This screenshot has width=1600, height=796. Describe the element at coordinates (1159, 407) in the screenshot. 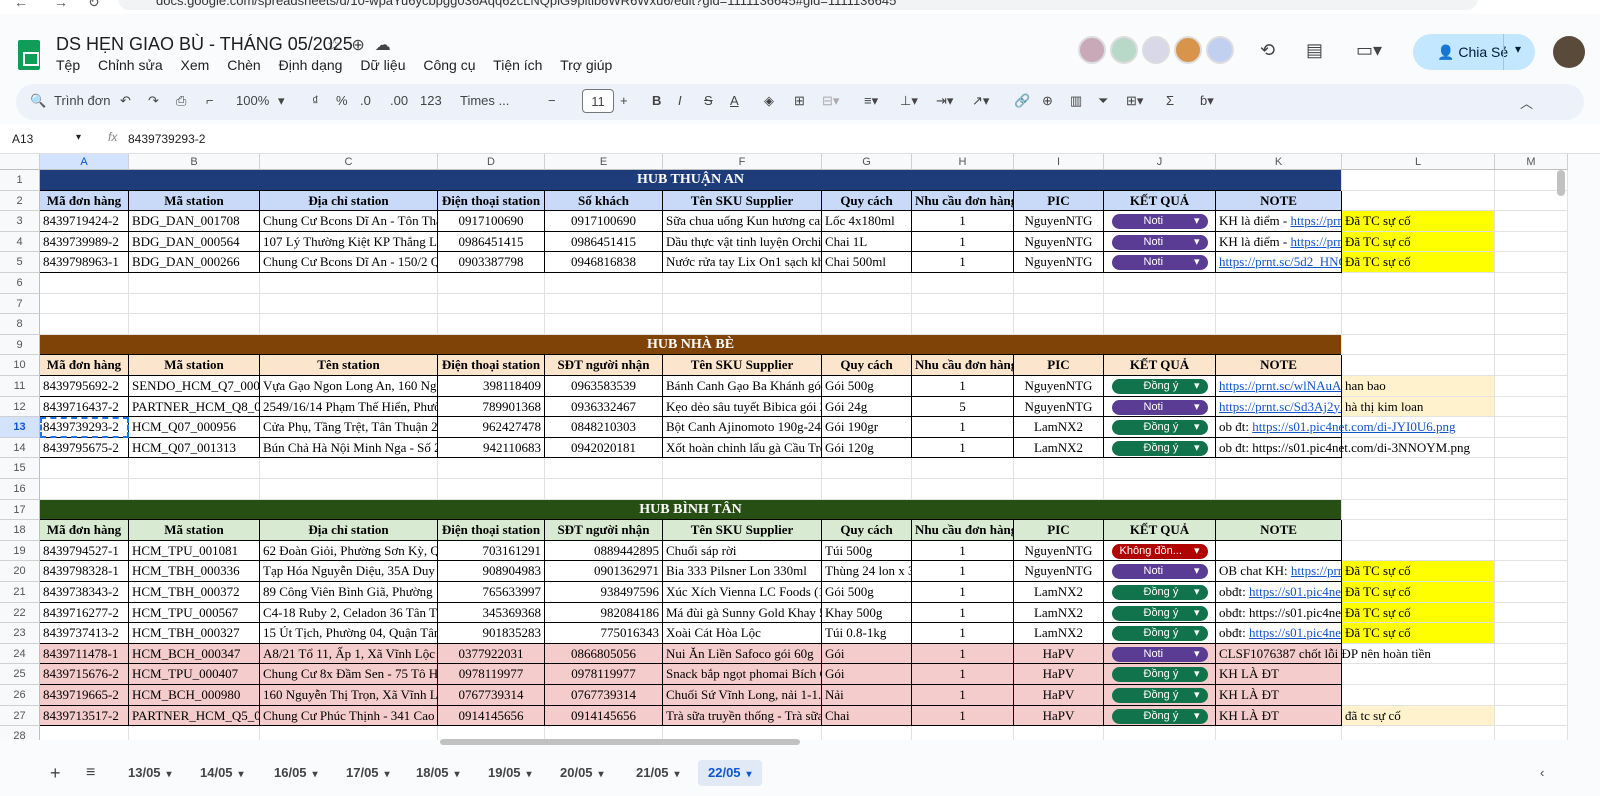

I see `status-chip-dropdown: Noti` at that location.